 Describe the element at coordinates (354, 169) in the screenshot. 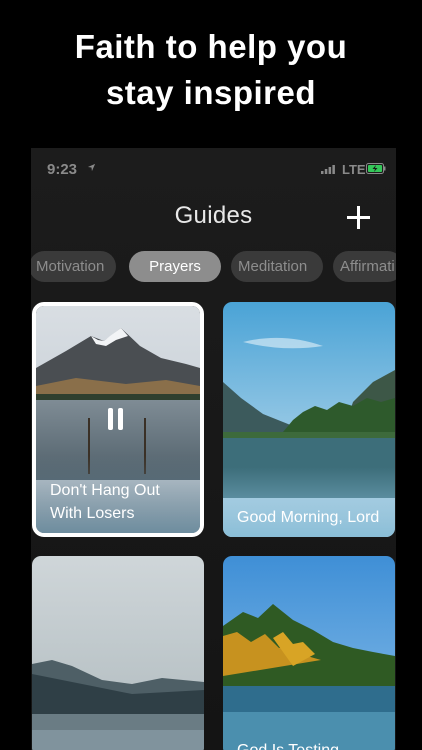

I see `network-type: LTE` at that location.